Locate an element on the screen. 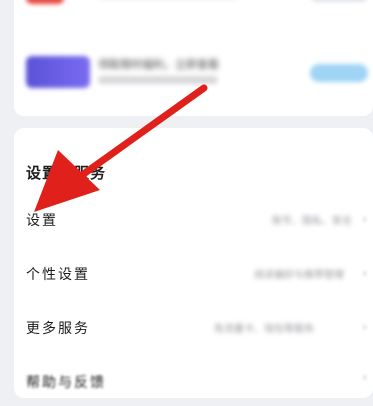 Image resolution: width=373 pixels, height=406 pixels. settings-label: 设置 is located at coordinates (42, 221).